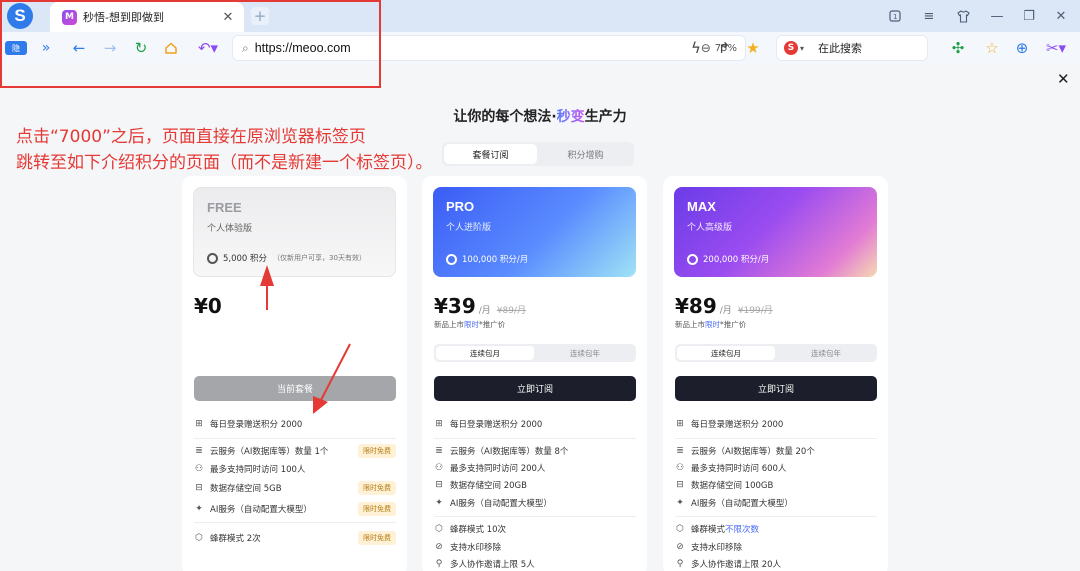  Describe the element at coordinates (46, 48) in the screenshot. I see `expand-icon: »` at that location.